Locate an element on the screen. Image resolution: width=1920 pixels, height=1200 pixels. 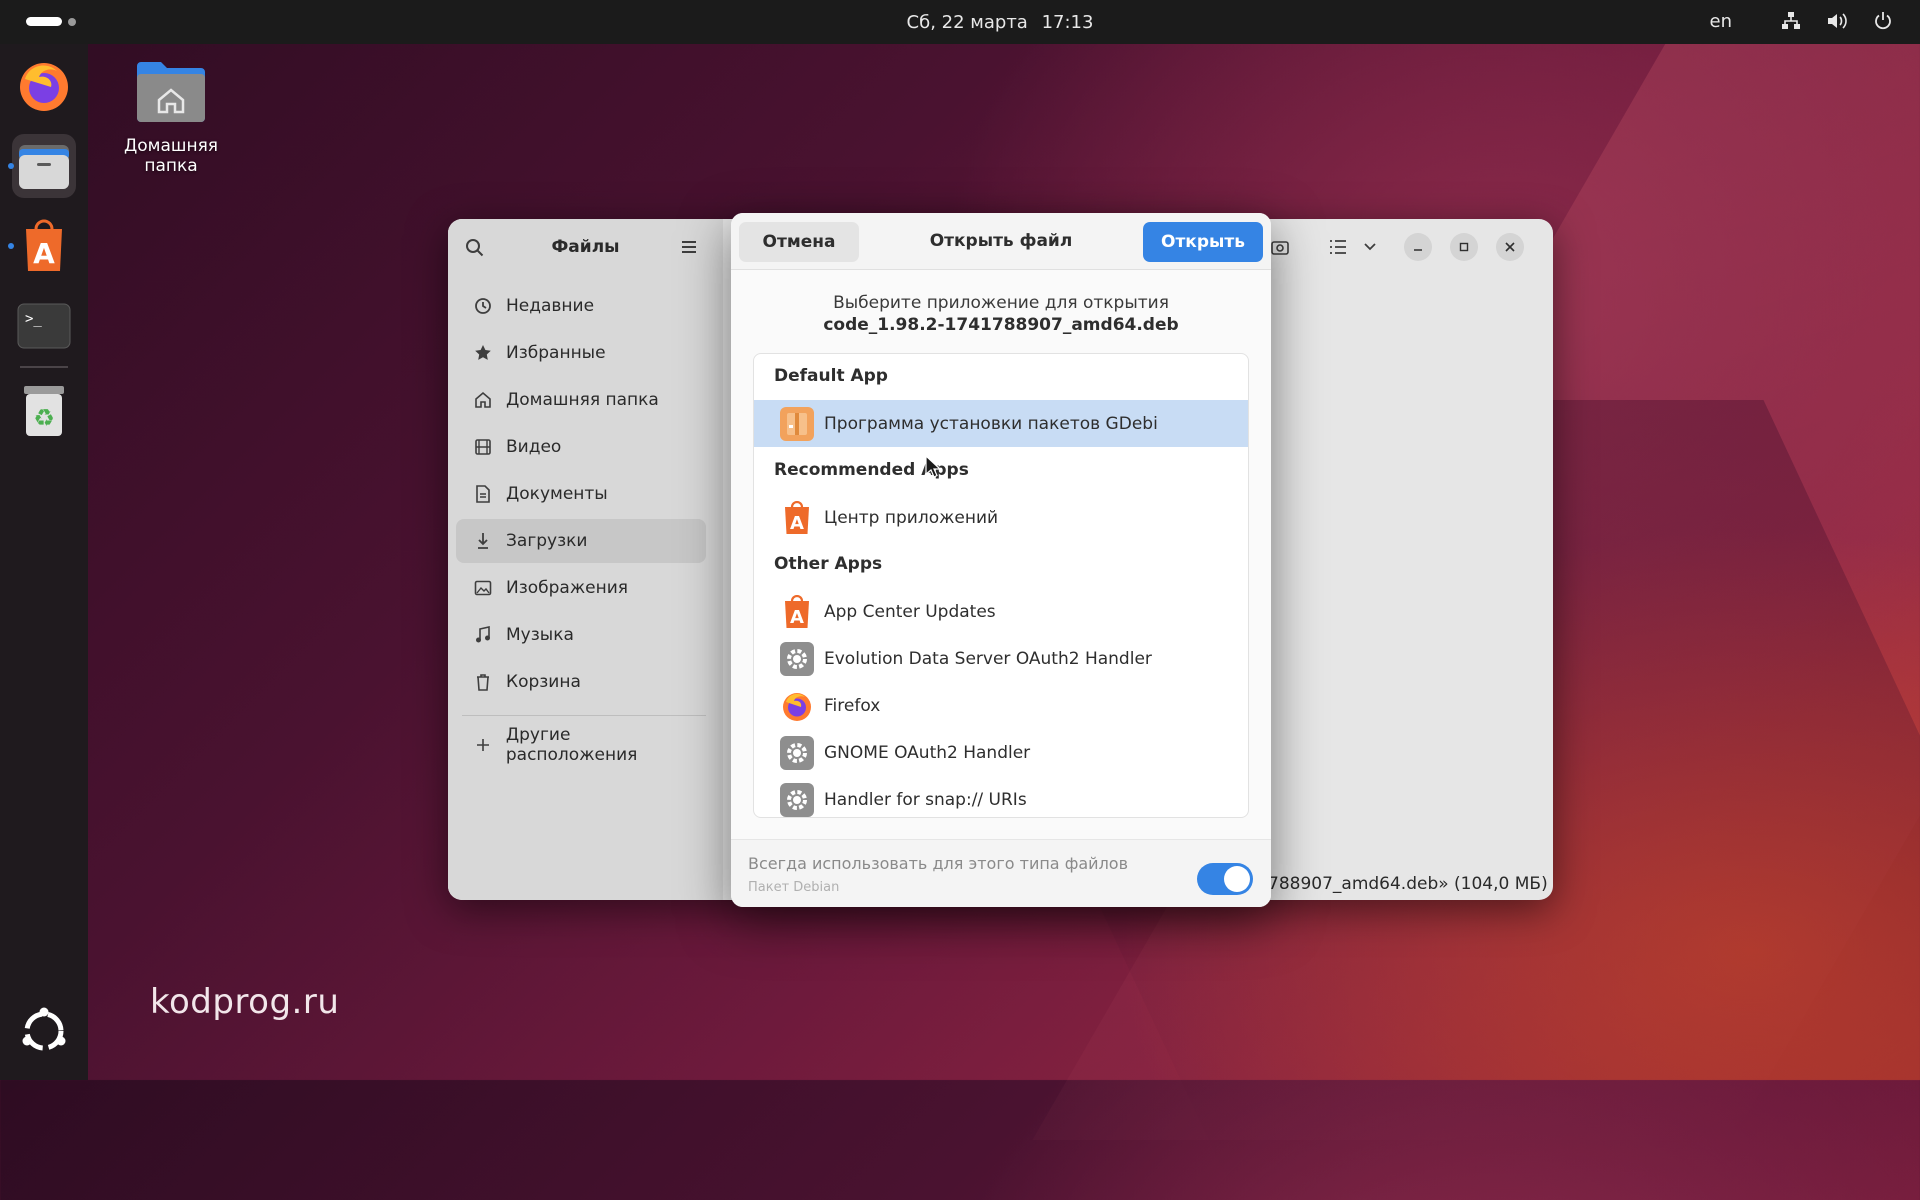
home-folder-icon is located at coordinates (171, 92).